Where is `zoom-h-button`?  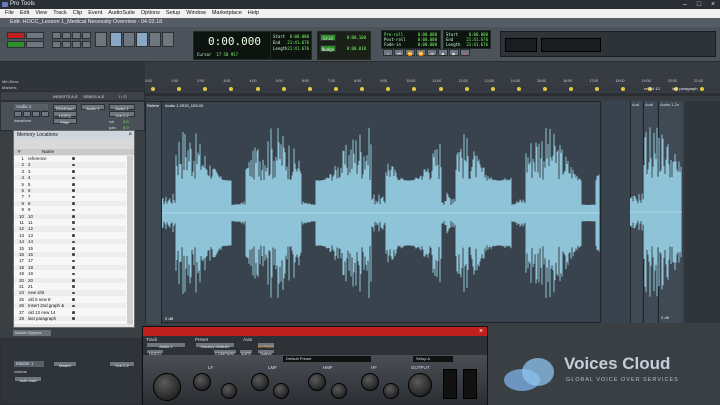
zoom-h-button is located at coordinates (86, 35).